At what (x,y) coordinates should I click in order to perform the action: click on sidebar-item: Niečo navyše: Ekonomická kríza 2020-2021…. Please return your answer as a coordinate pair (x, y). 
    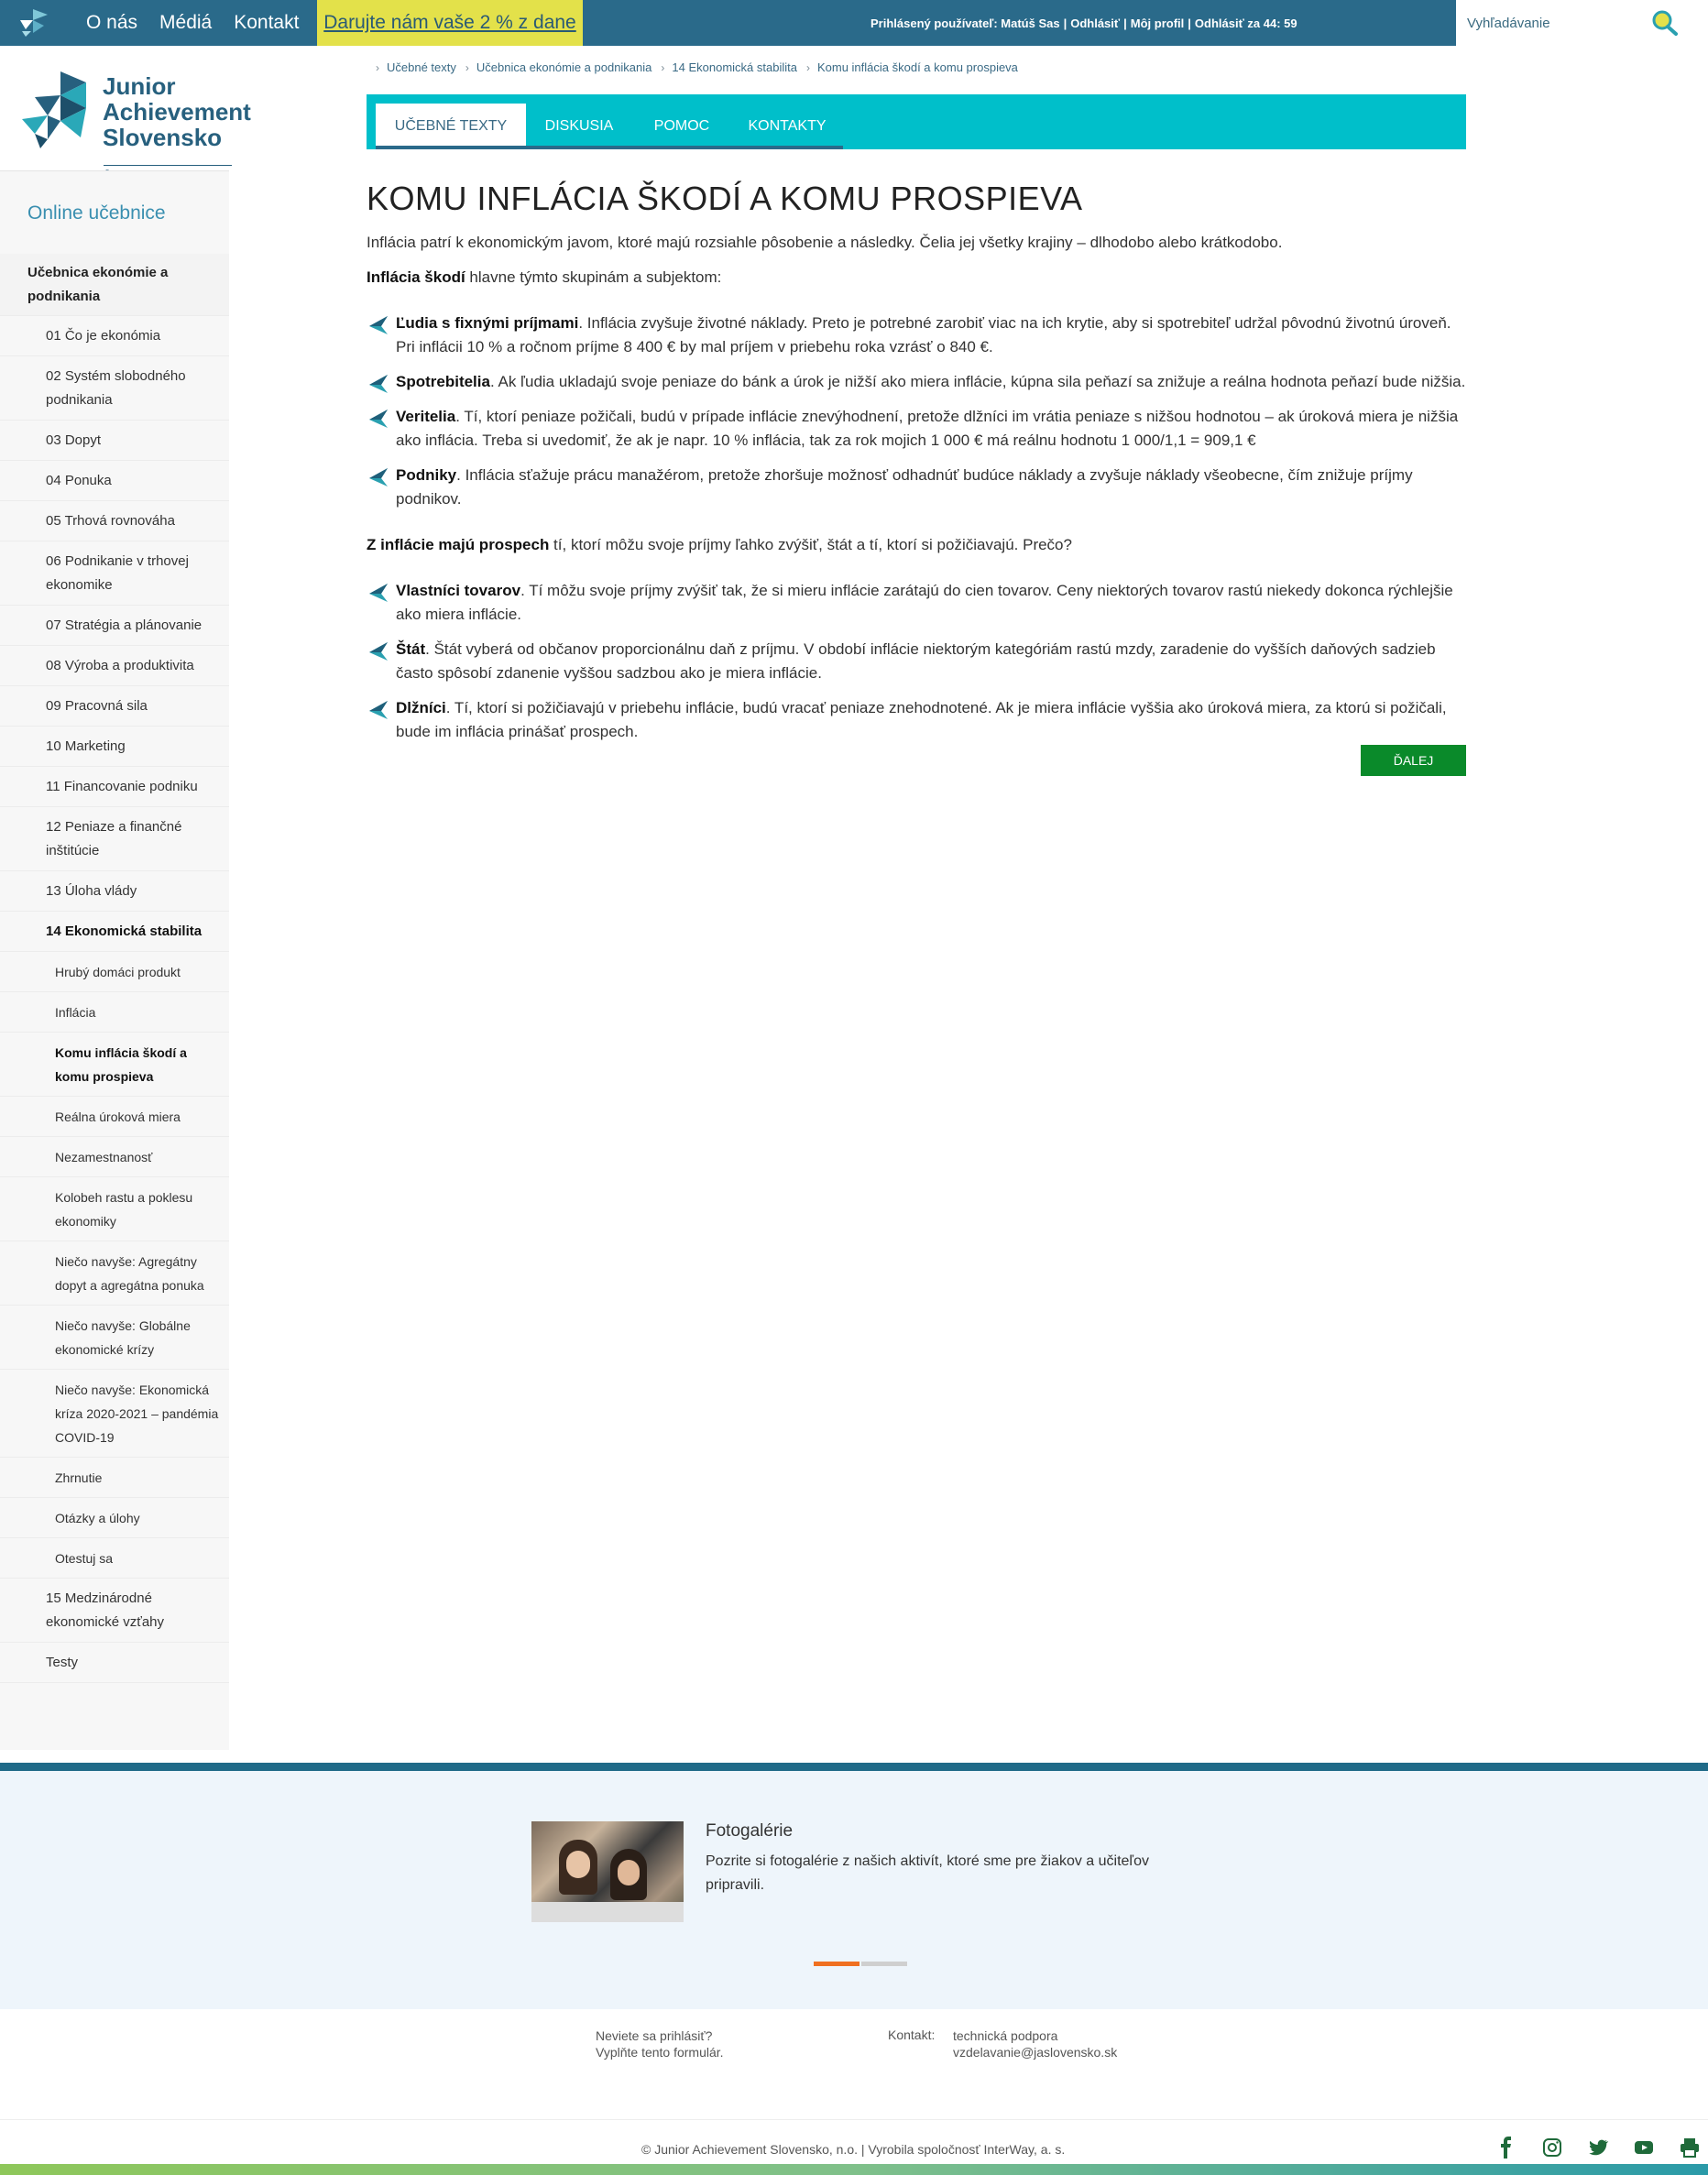
    Looking at the image, I should click on (115, 1414).